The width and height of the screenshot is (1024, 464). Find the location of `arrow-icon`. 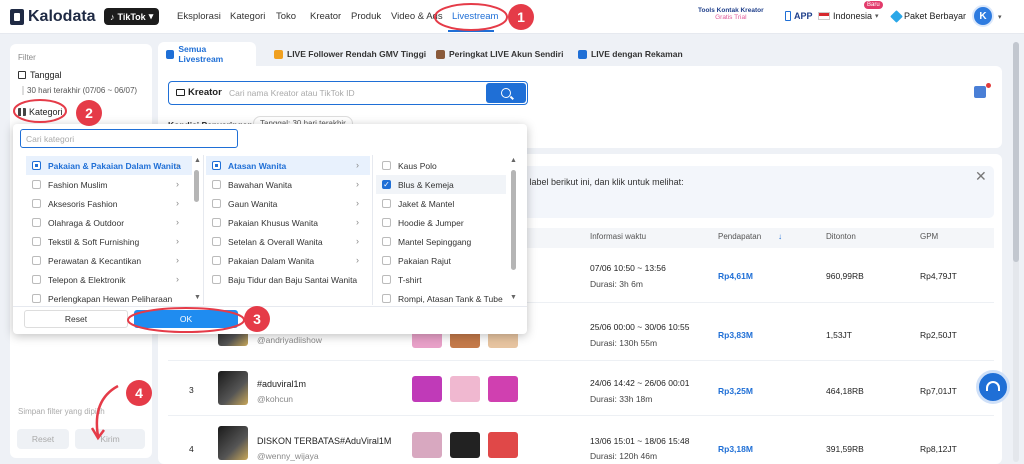

arrow-icon is located at coordinates (107, 410).